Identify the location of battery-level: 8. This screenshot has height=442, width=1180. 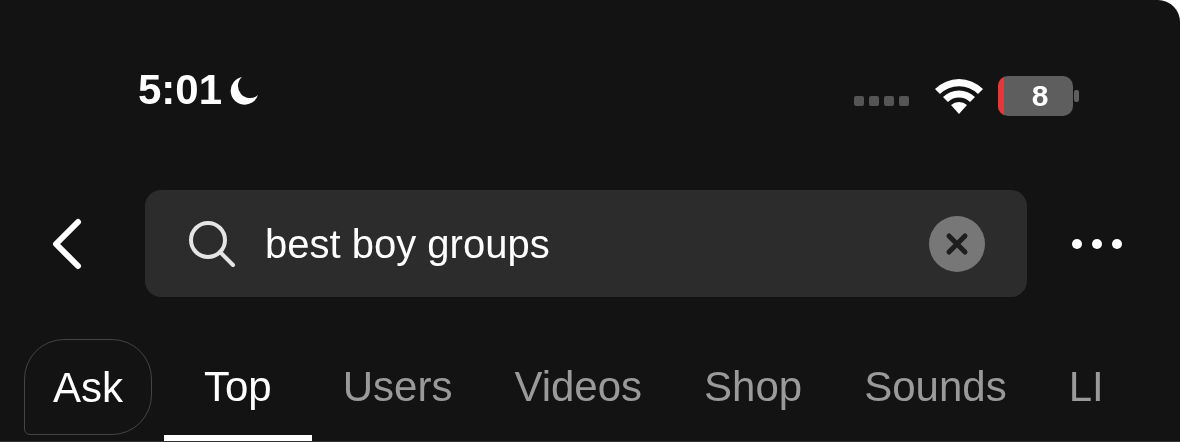
(1040, 96).